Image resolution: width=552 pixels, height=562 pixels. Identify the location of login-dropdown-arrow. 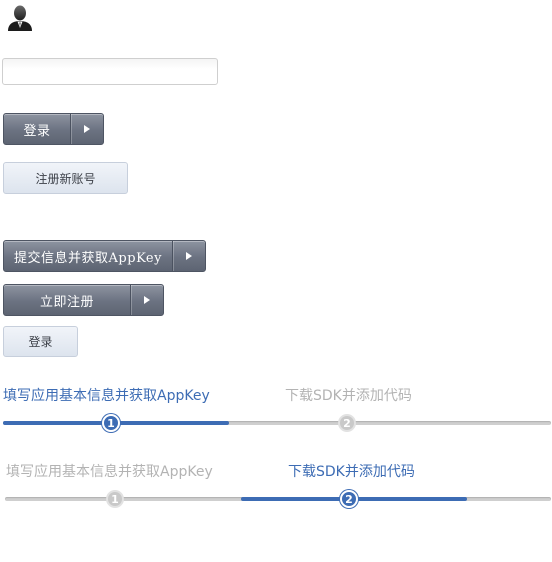
(87, 129).